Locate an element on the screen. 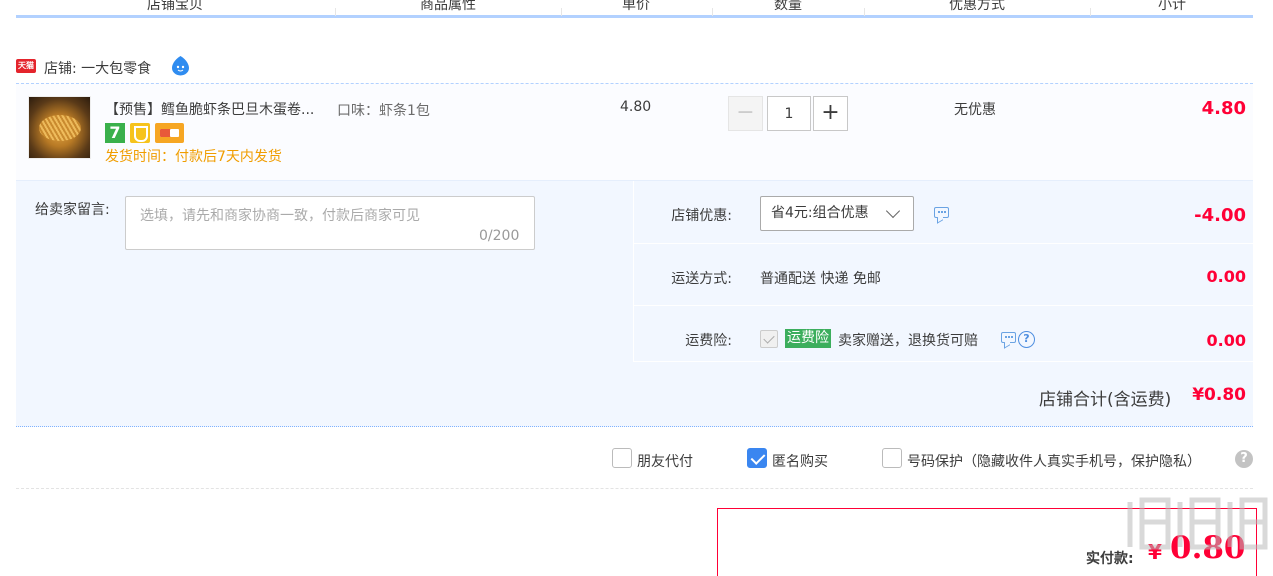 The image size is (1273, 576). shipping-label: 运送方式: is located at coordinates (701, 279).